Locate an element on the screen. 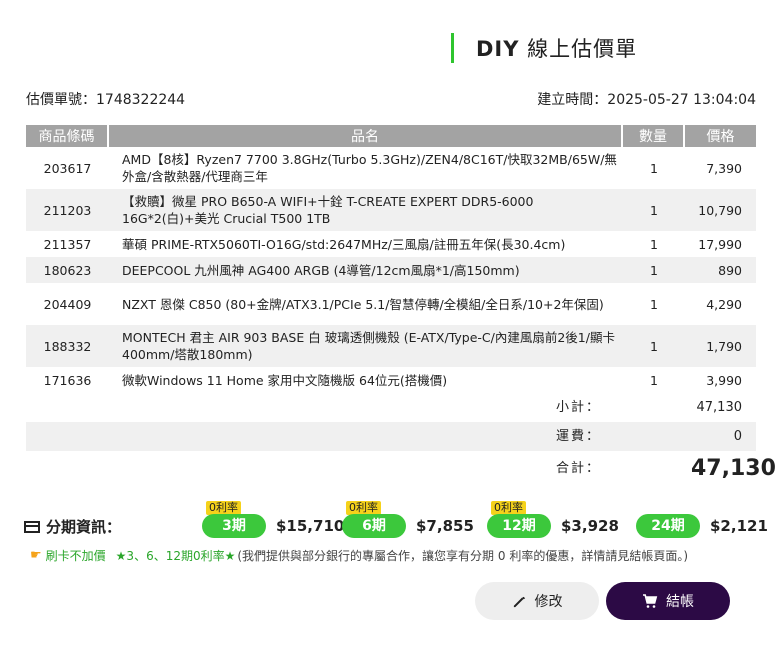 The width and height of the screenshot is (780, 645). term-pill: 6期 is located at coordinates (374, 526).